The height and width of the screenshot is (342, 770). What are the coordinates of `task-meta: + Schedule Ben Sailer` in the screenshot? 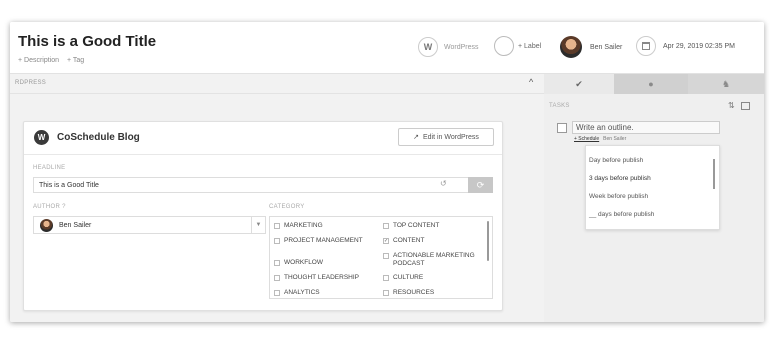 It's located at (600, 139).